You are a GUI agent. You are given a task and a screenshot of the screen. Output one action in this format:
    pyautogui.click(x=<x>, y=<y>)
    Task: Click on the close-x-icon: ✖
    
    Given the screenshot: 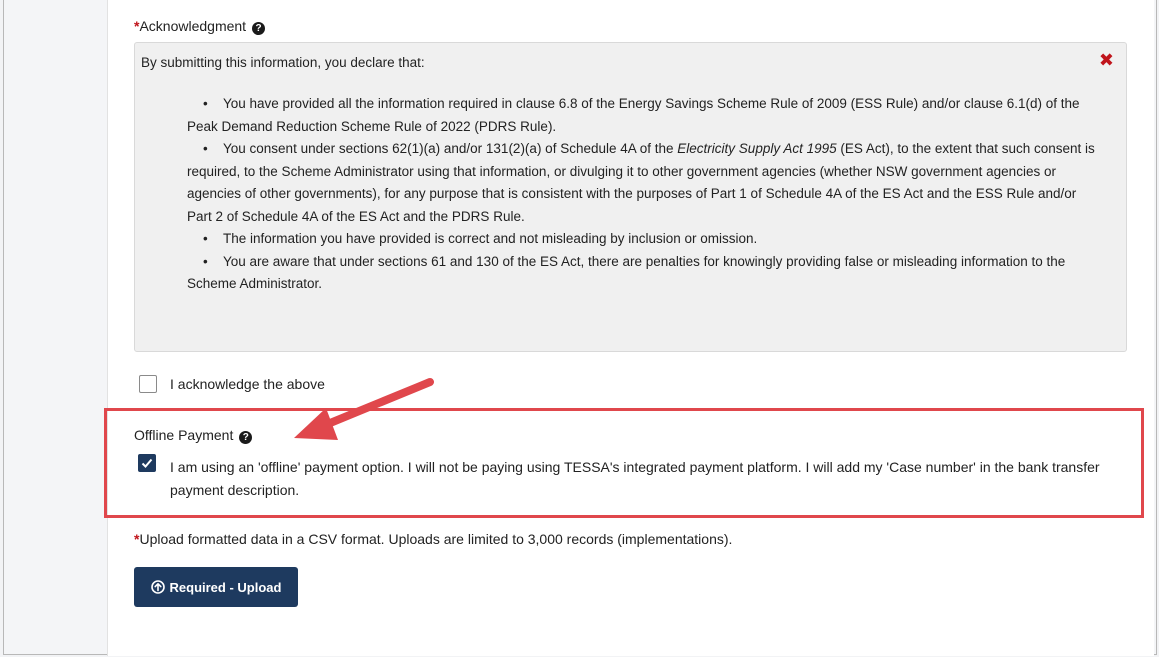 What is the action you would take?
    pyautogui.click(x=1106, y=60)
    